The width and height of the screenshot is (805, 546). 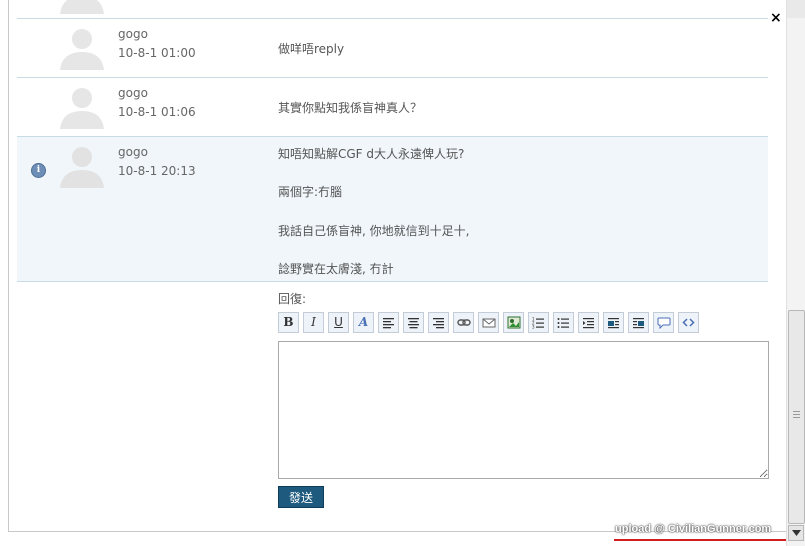 I want to click on reply-label: 回復:, so click(x=292, y=299).